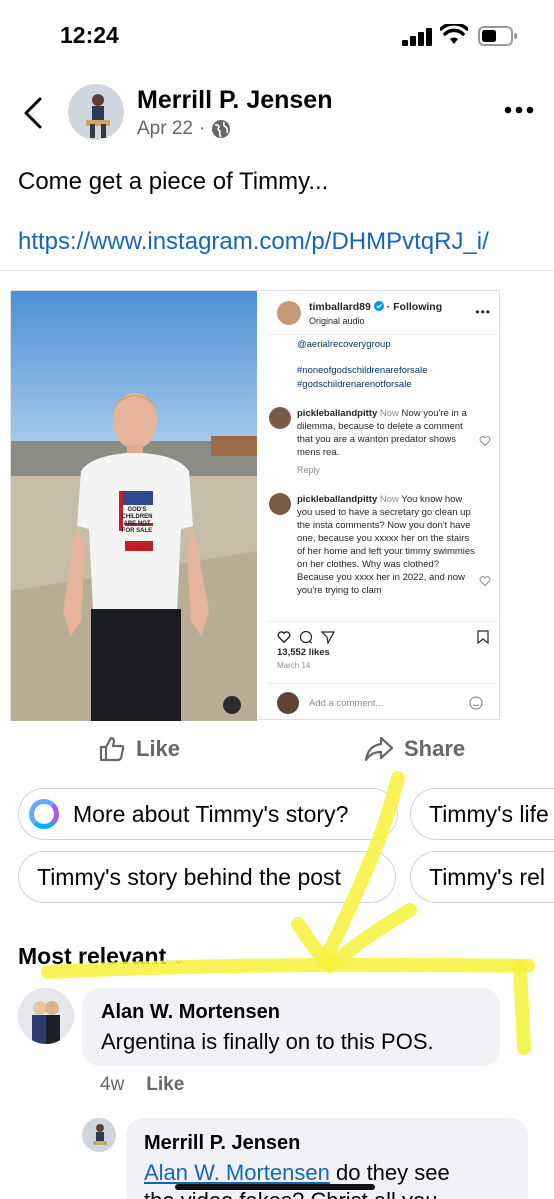 This screenshot has width=554, height=1199. I want to click on ig-likes: 13,552 likes, so click(303, 652).